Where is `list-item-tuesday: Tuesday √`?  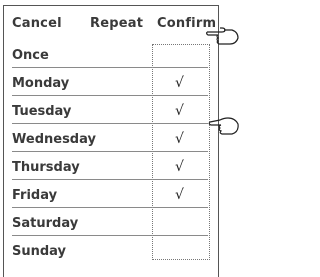
list-item-tuesday: Tuesday √ is located at coordinates (112, 112).